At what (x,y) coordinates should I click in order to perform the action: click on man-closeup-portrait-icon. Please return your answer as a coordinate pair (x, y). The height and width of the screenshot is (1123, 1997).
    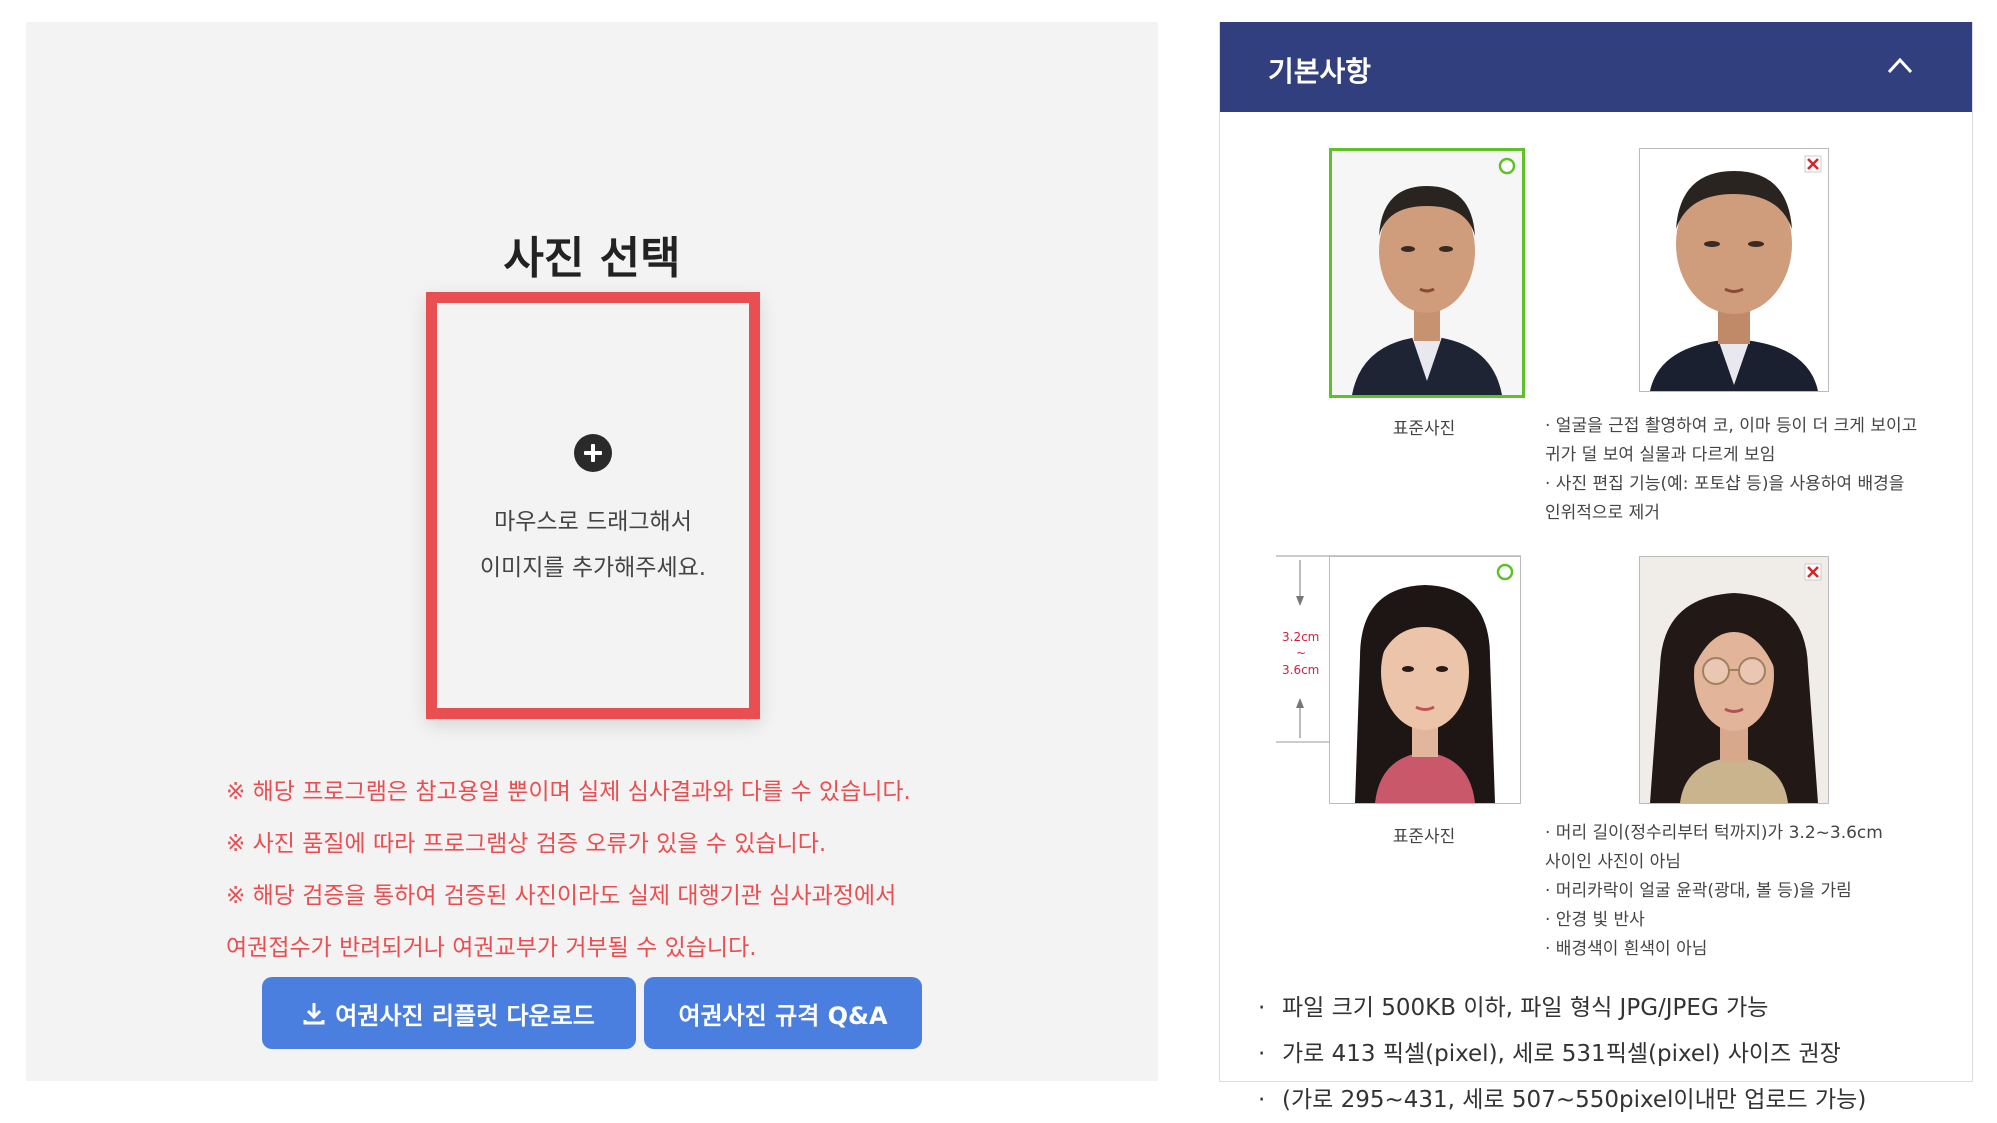
    Looking at the image, I should click on (1734, 270).